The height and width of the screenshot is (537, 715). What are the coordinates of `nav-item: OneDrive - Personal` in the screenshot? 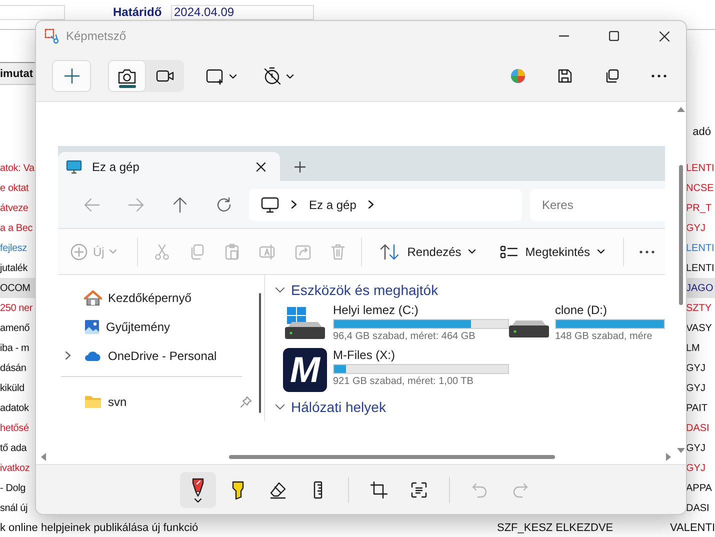 It's located at (161, 355).